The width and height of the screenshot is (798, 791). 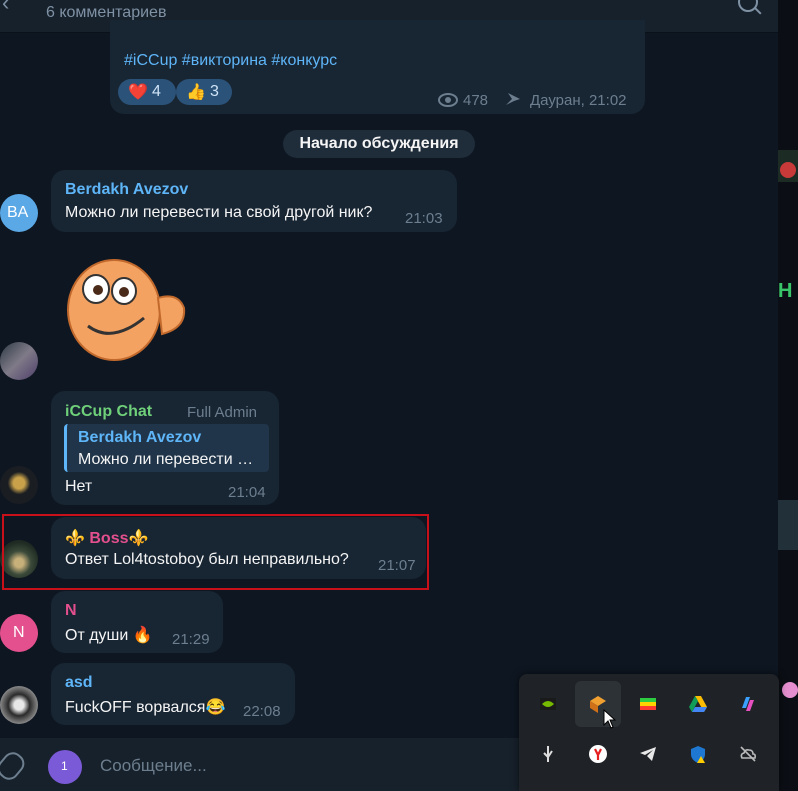 What do you see at coordinates (215, 552) in the screenshot?
I see `highlight-box` at bounding box center [215, 552].